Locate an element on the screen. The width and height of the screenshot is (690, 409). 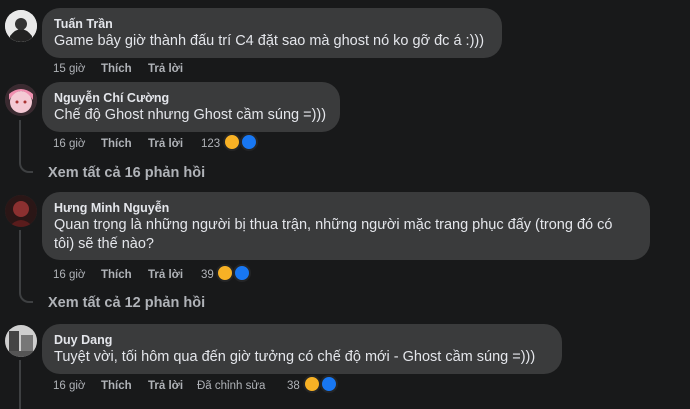
comment-author: Hưng Minh Nguyễn is located at coordinates (346, 208).